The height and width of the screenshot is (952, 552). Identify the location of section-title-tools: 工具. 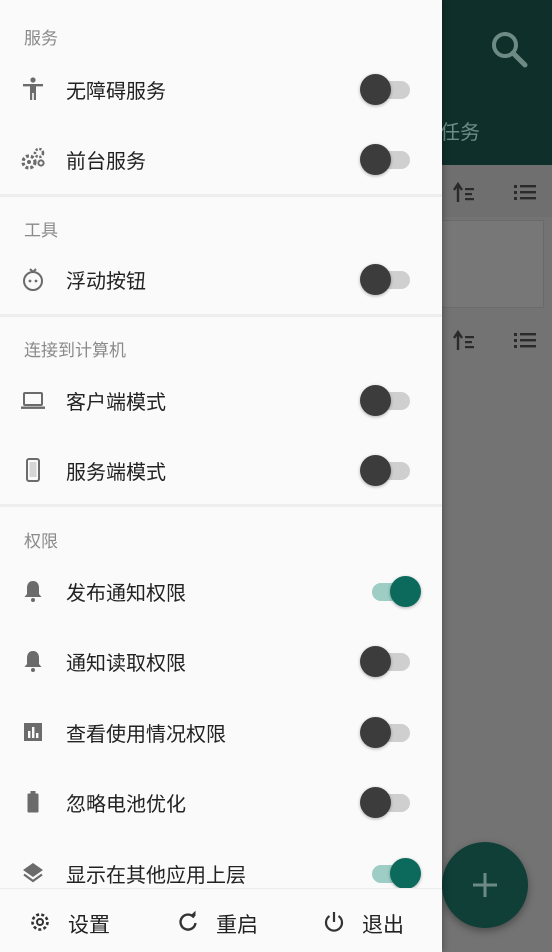
(41, 231).